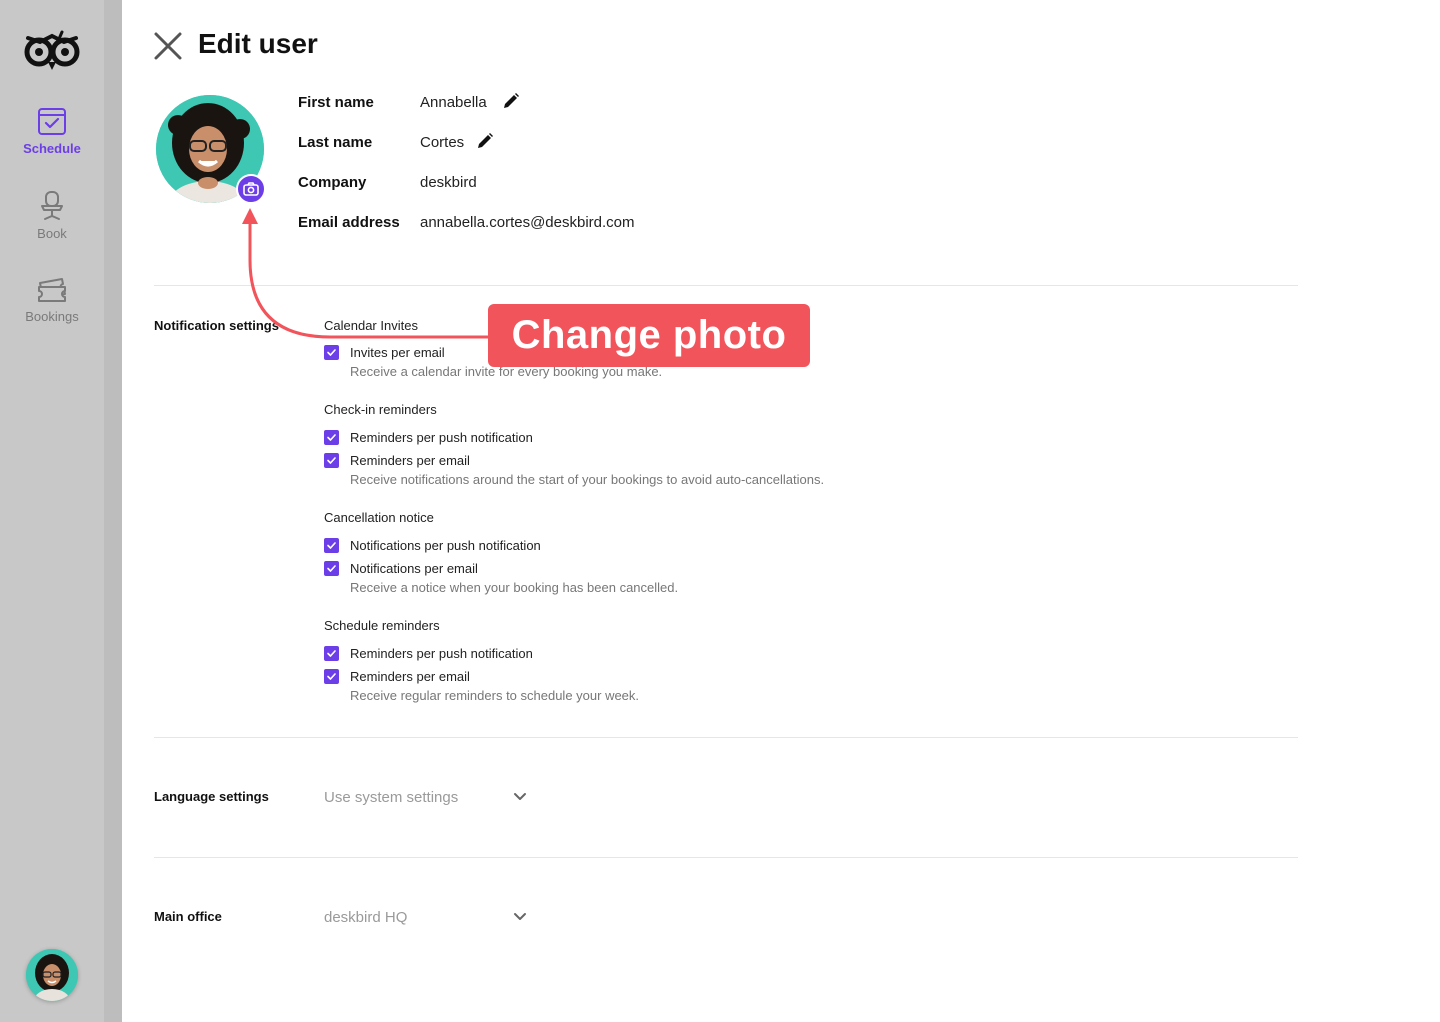  I want to click on checkin-push-option: Reminders per push notification, so click(428, 437).